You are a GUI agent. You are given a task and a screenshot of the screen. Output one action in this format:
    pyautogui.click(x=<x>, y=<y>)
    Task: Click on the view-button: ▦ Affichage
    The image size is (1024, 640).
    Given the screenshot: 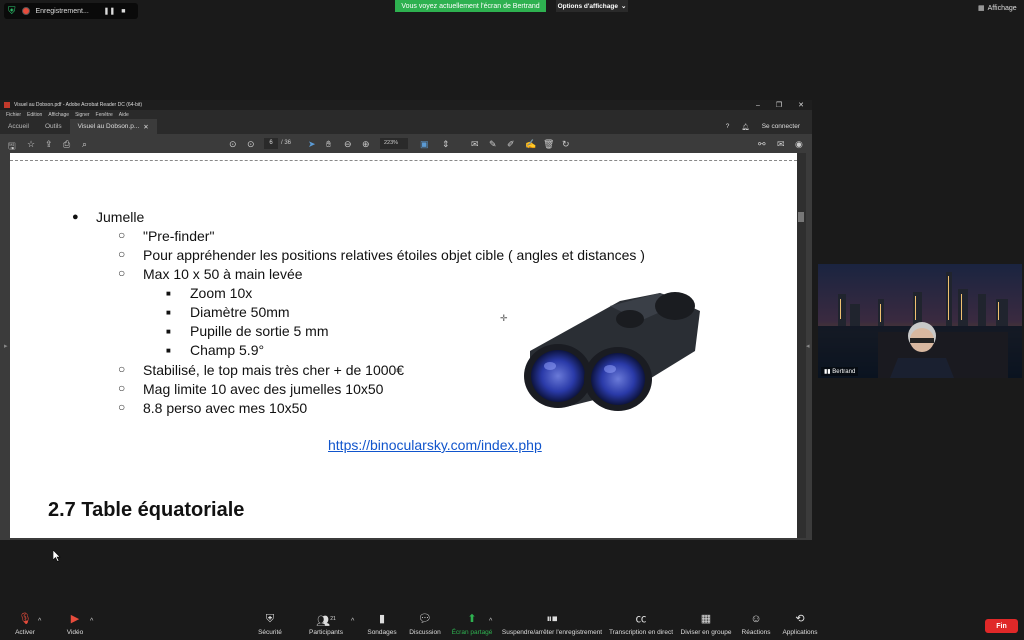 What is the action you would take?
    pyautogui.click(x=997, y=8)
    